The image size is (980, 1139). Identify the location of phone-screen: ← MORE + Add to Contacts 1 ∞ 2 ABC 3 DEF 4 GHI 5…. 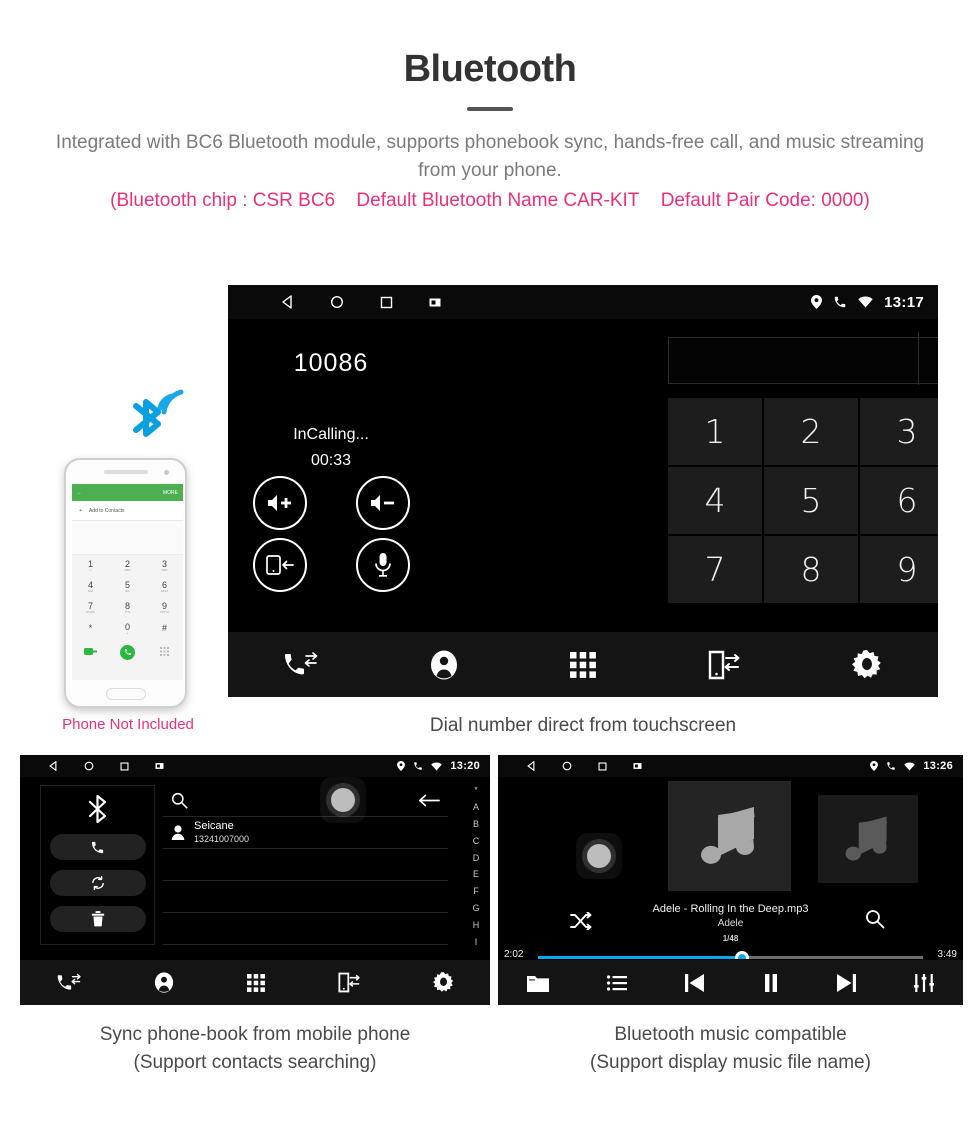
(127, 582).